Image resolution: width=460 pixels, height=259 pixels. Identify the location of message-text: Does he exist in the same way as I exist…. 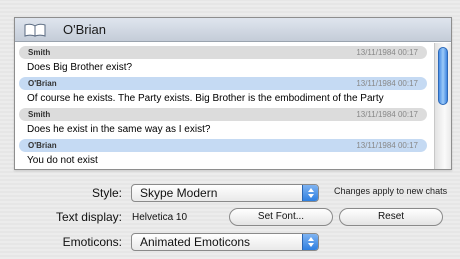
(119, 129).